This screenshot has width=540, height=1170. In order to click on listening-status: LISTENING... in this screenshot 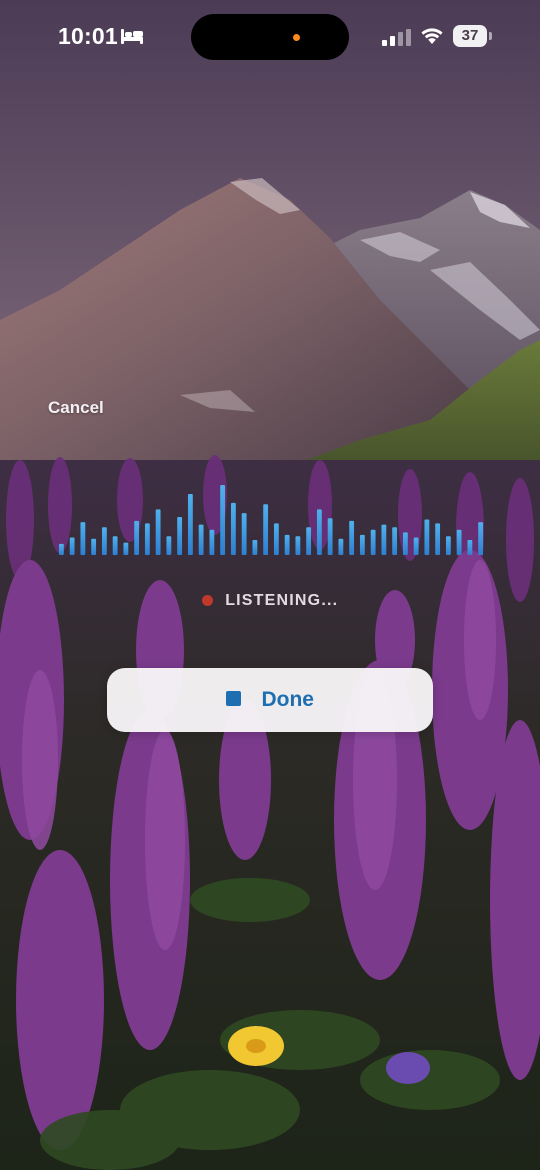, I will do `click(270, 603)`.